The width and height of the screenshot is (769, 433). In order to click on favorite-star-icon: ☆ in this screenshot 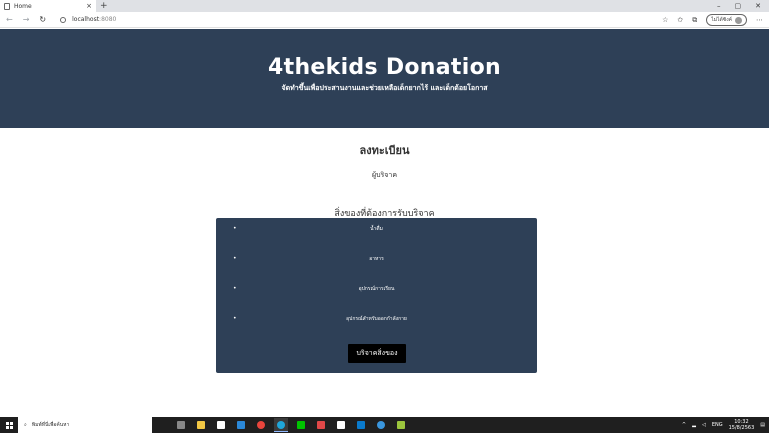, I will do `click(665, 20)`.